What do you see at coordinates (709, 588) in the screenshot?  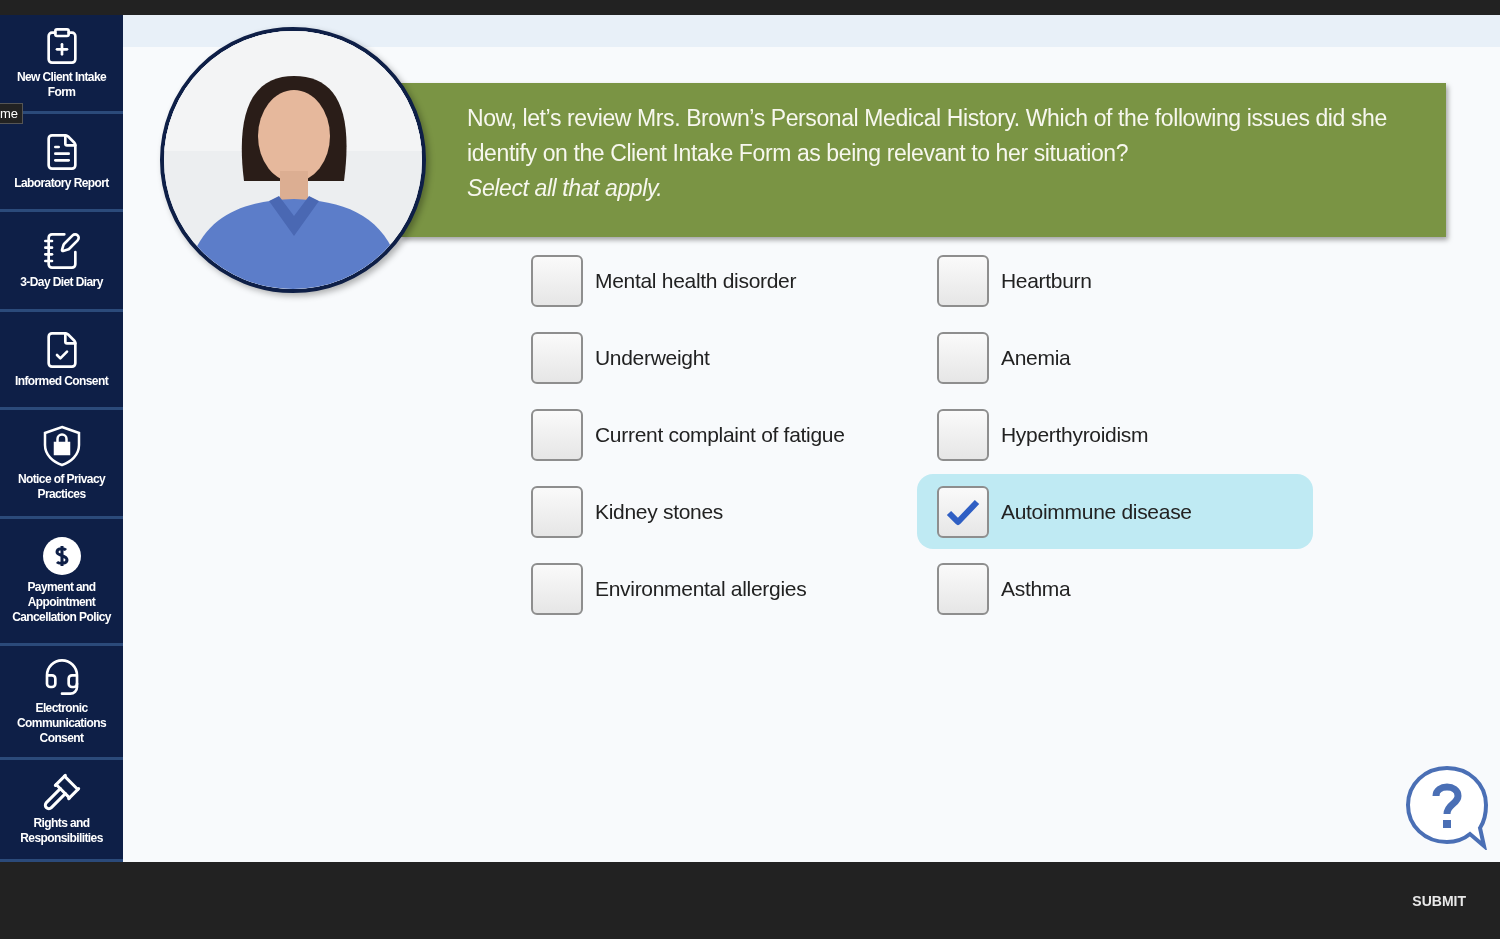 I see `answer-option: Environmental allergies` at bounding box center [709, 588].